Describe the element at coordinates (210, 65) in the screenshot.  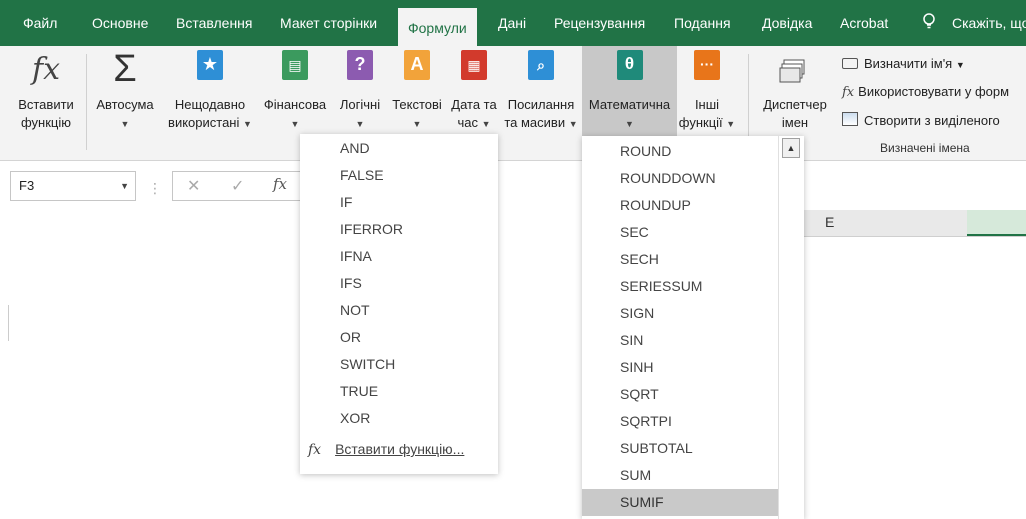
I see `star-book-icon: ★` at that location.